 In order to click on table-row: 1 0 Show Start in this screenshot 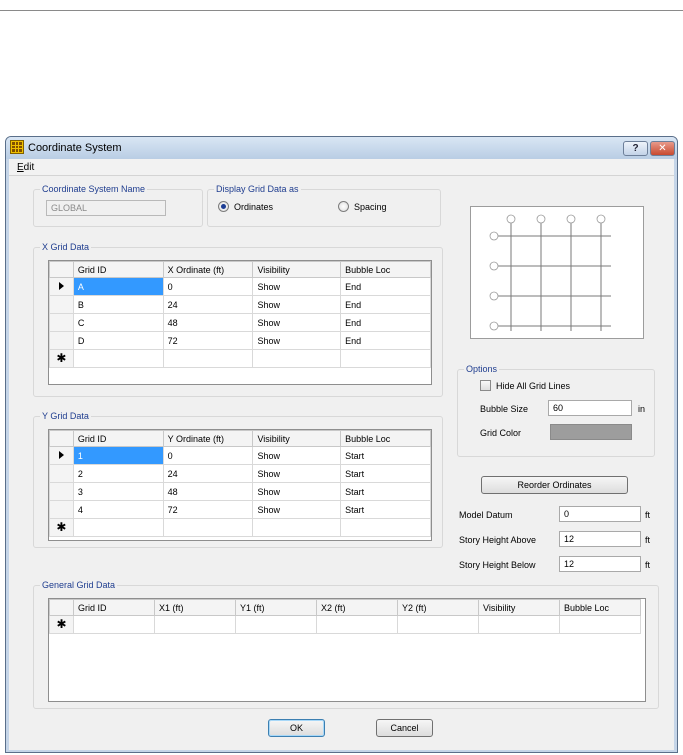, I will do `click(240, 455)`.